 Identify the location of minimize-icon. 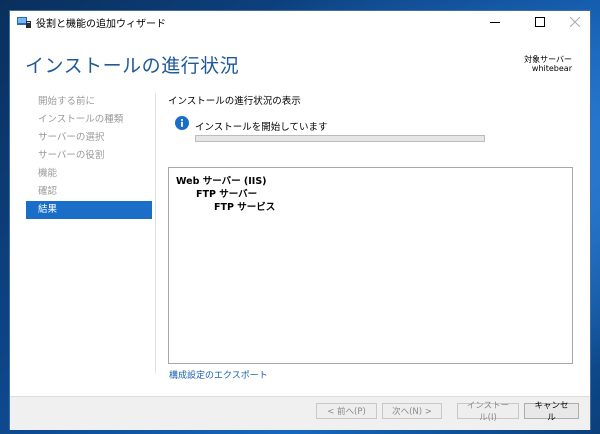
(495, 22).